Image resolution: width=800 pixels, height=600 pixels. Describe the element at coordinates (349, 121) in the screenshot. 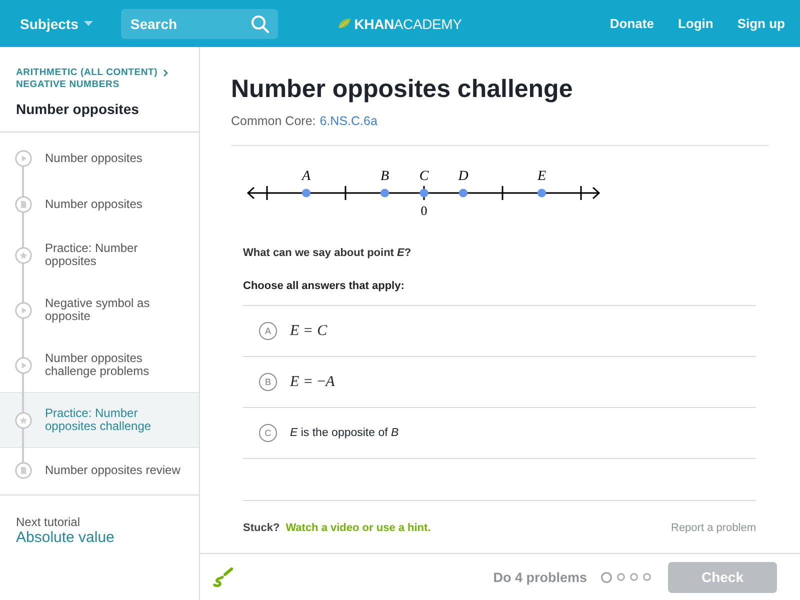

I see `standard-link: 6.NS.C.6a` at that location.